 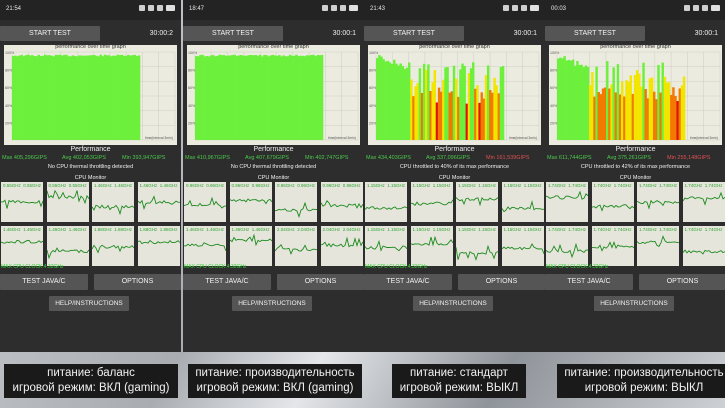 What do you see at coordinates (629, 158) in the screenshot?
I see `avg-gips: Avg 375,261GIPS` at bounding box center [629, 158].